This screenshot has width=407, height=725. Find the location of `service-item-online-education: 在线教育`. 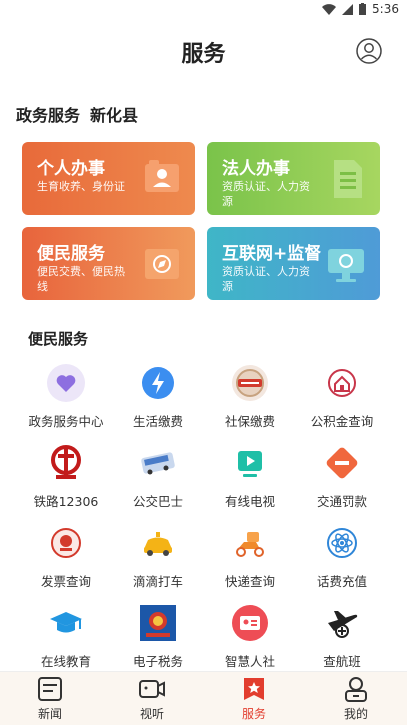

service-item-online-education: 在线教育 is located at coordinates (66, 637).